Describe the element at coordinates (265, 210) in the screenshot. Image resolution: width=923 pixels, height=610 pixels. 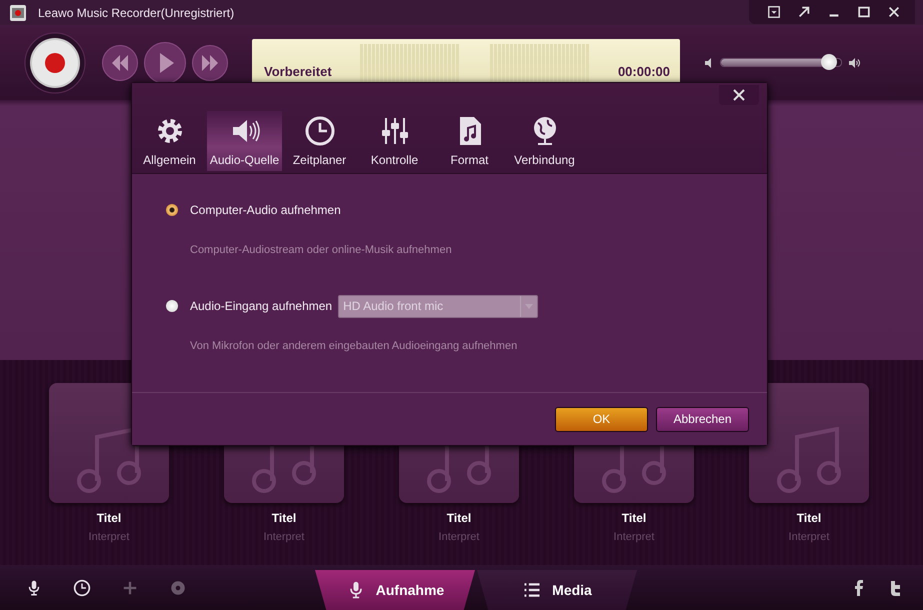
I see `option-label: Computer-Audio aufnehmen` at that location.